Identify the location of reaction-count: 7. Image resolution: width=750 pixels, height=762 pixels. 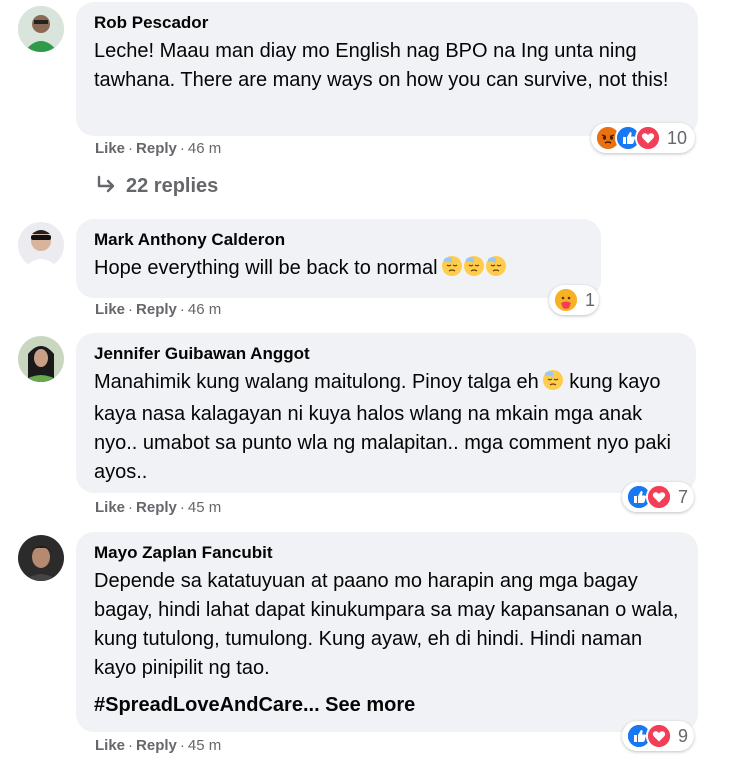
(683, 496).